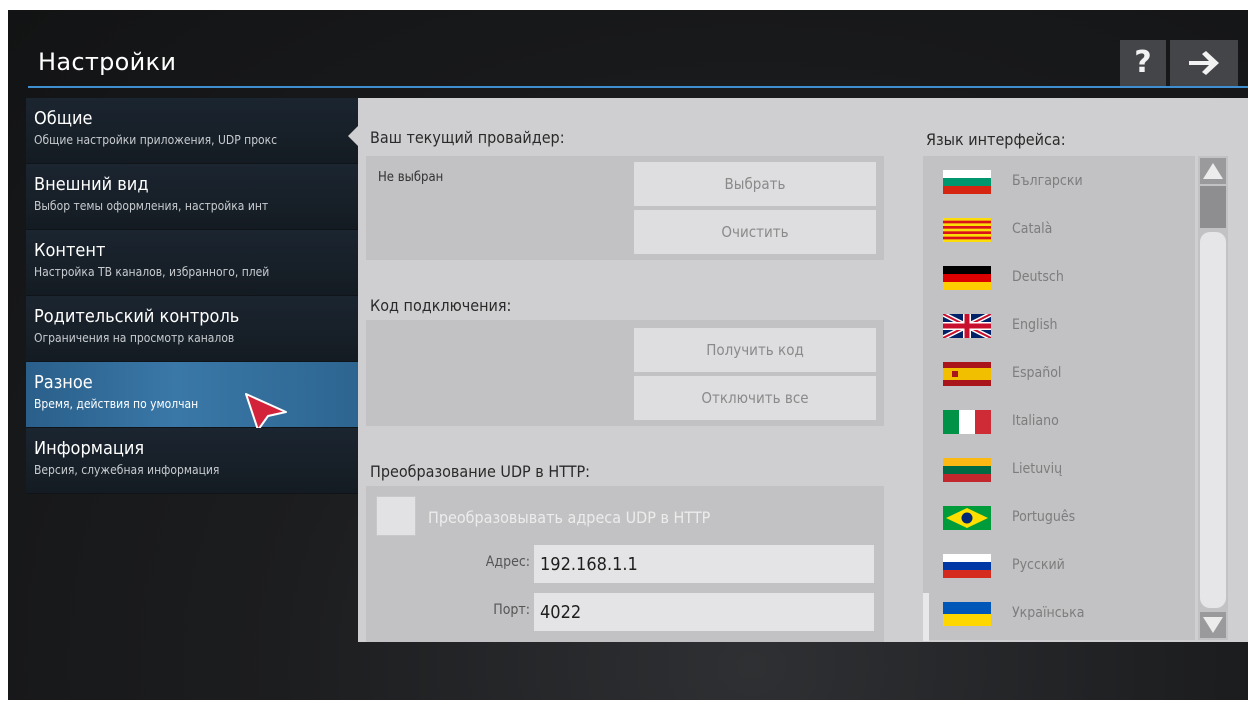 This screenshot has width=1252, height=706. What do you see at coordinates (1035, 421) in the screenshot?
I see `language-name: Italiano` at bounding box center [1035, 421].